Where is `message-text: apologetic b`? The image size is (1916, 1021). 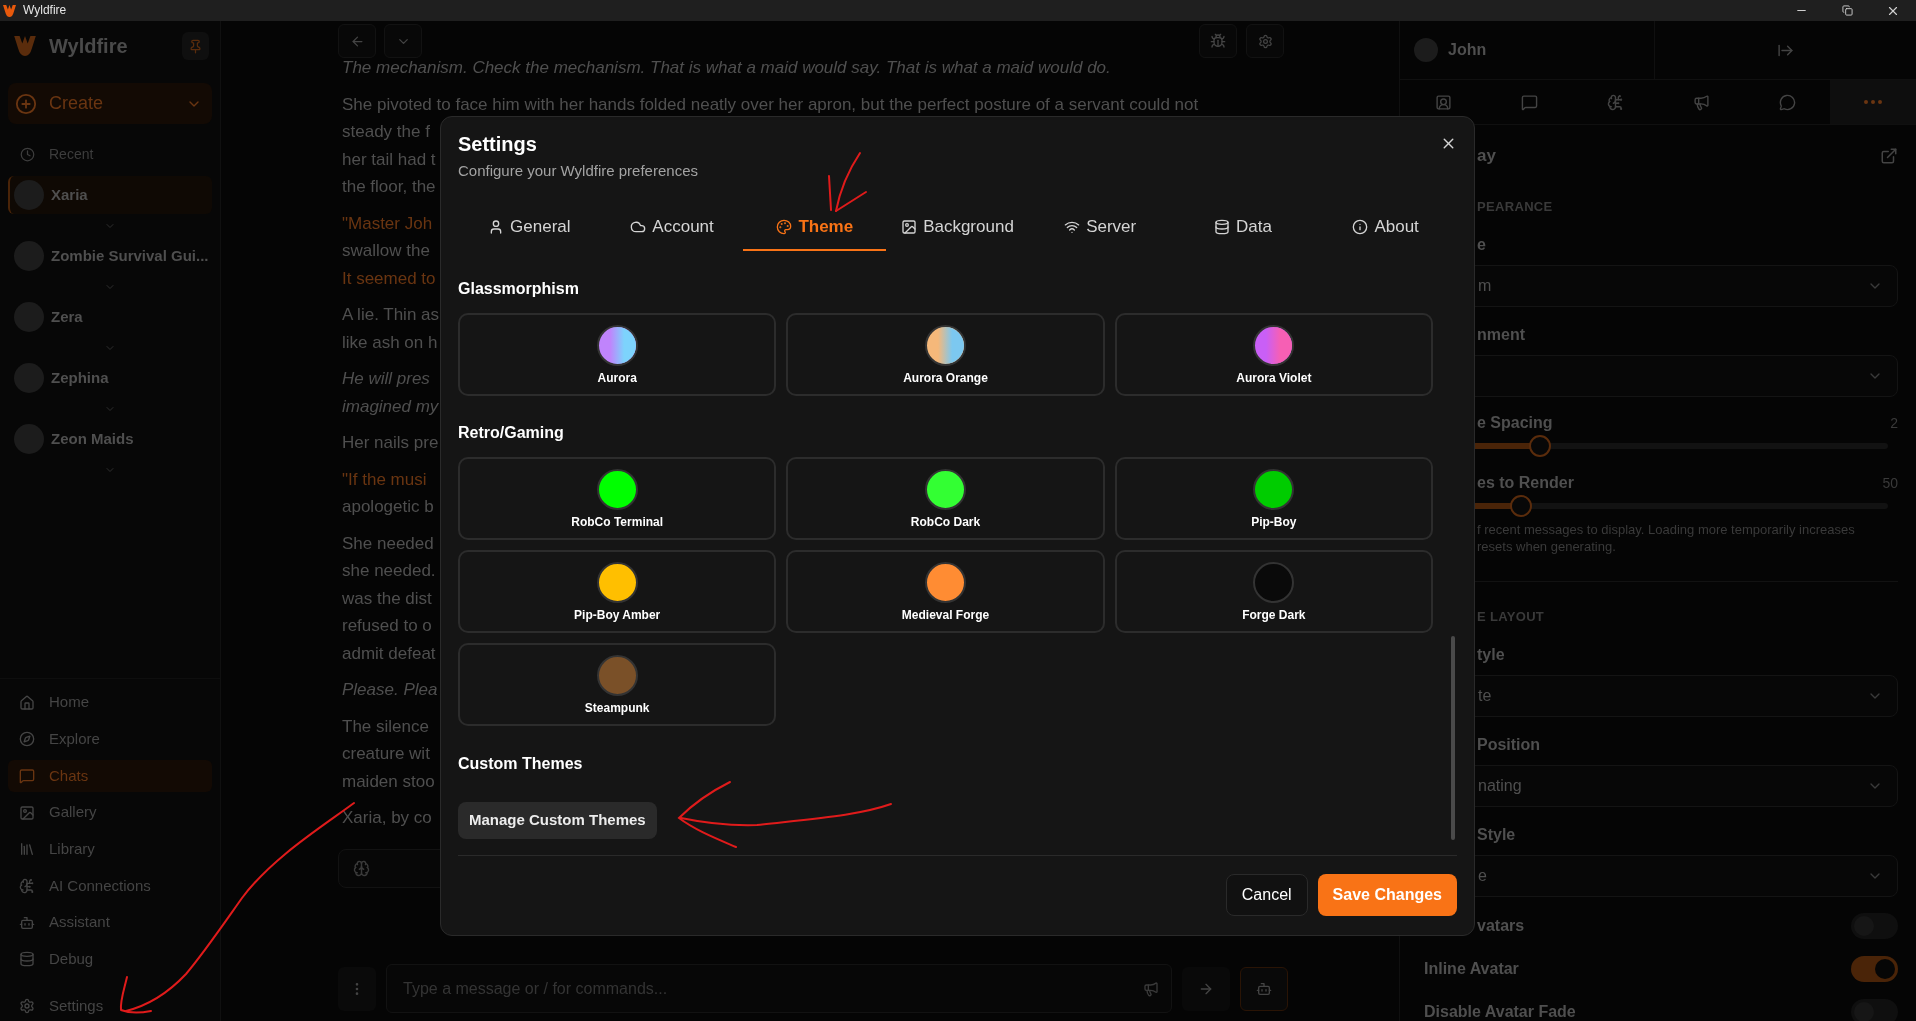
message-text: apologetic b is located at coordinates (388, 507).